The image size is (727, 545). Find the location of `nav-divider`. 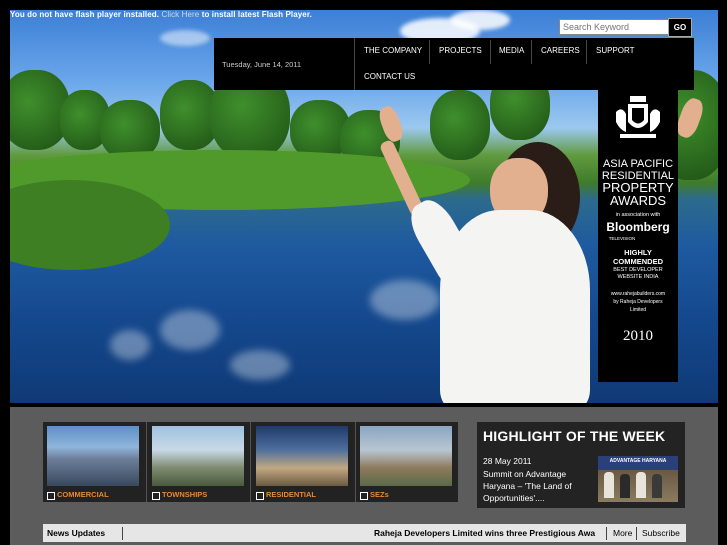

nav-divider is located at coordinates (354, 64).